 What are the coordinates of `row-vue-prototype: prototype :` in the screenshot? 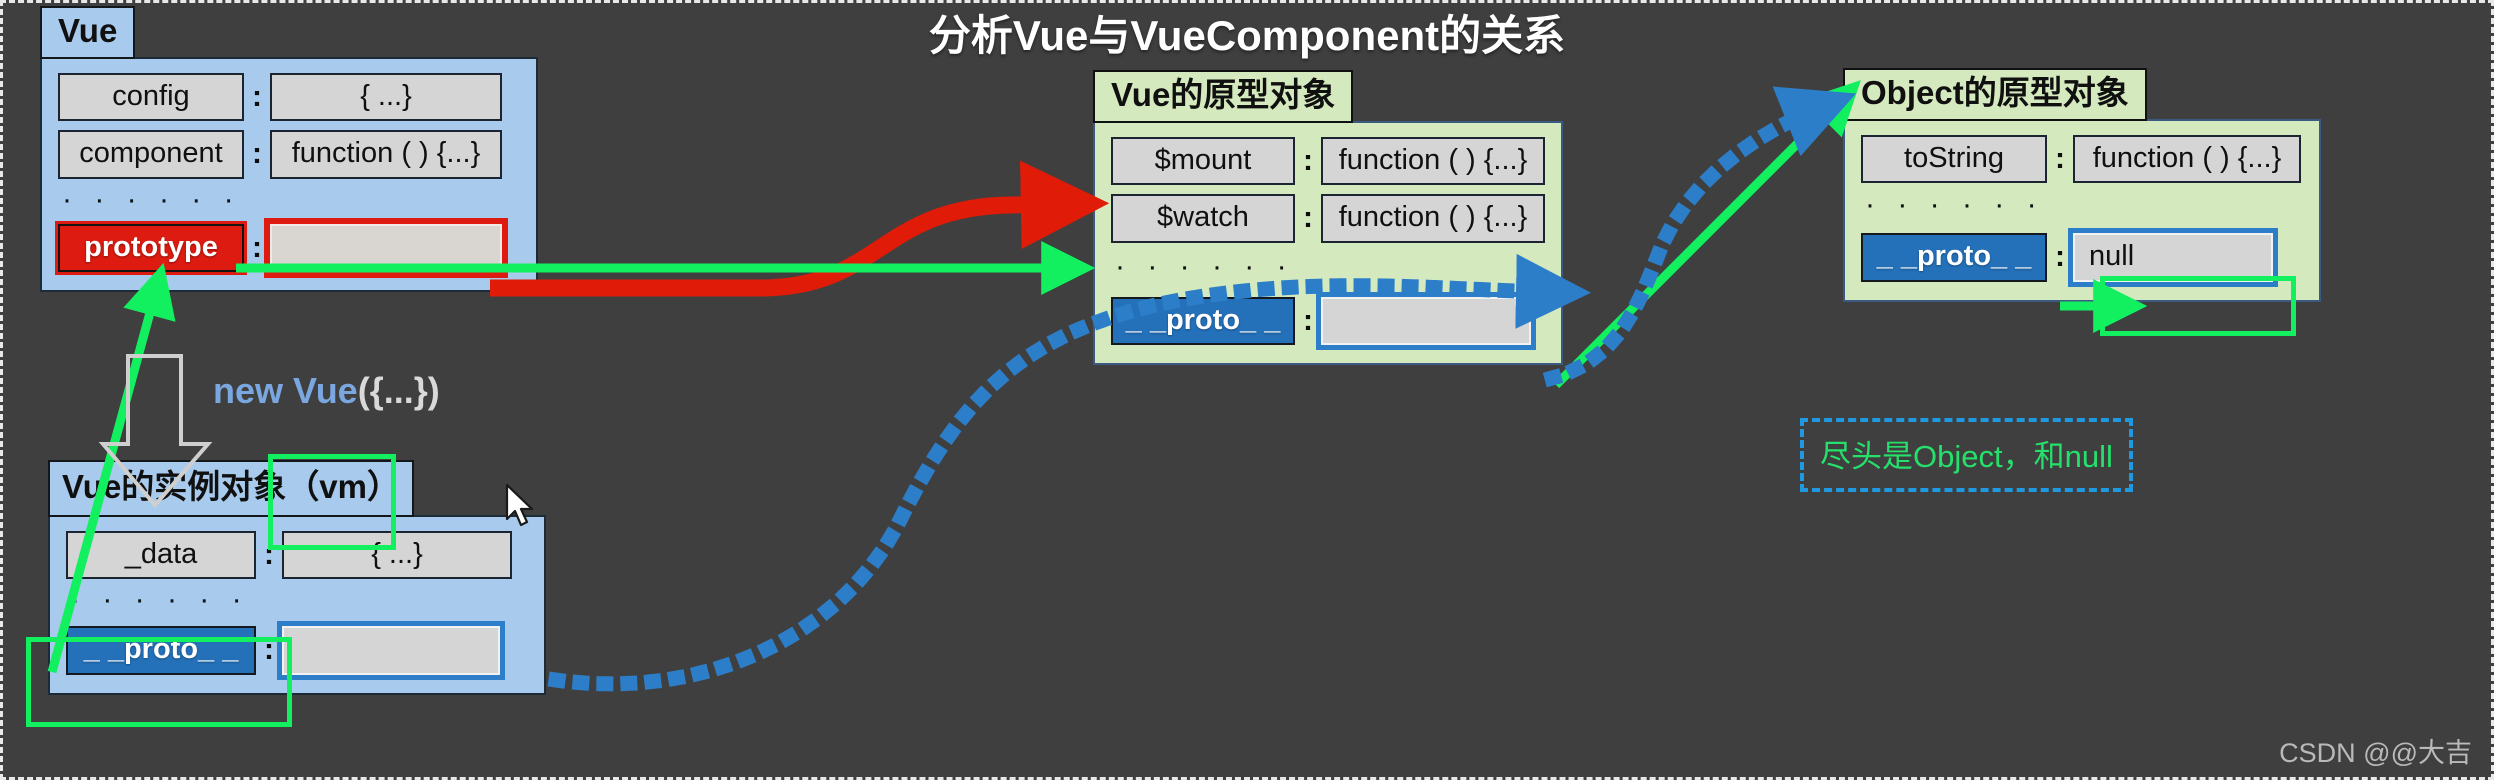 It's located at (289, 247).